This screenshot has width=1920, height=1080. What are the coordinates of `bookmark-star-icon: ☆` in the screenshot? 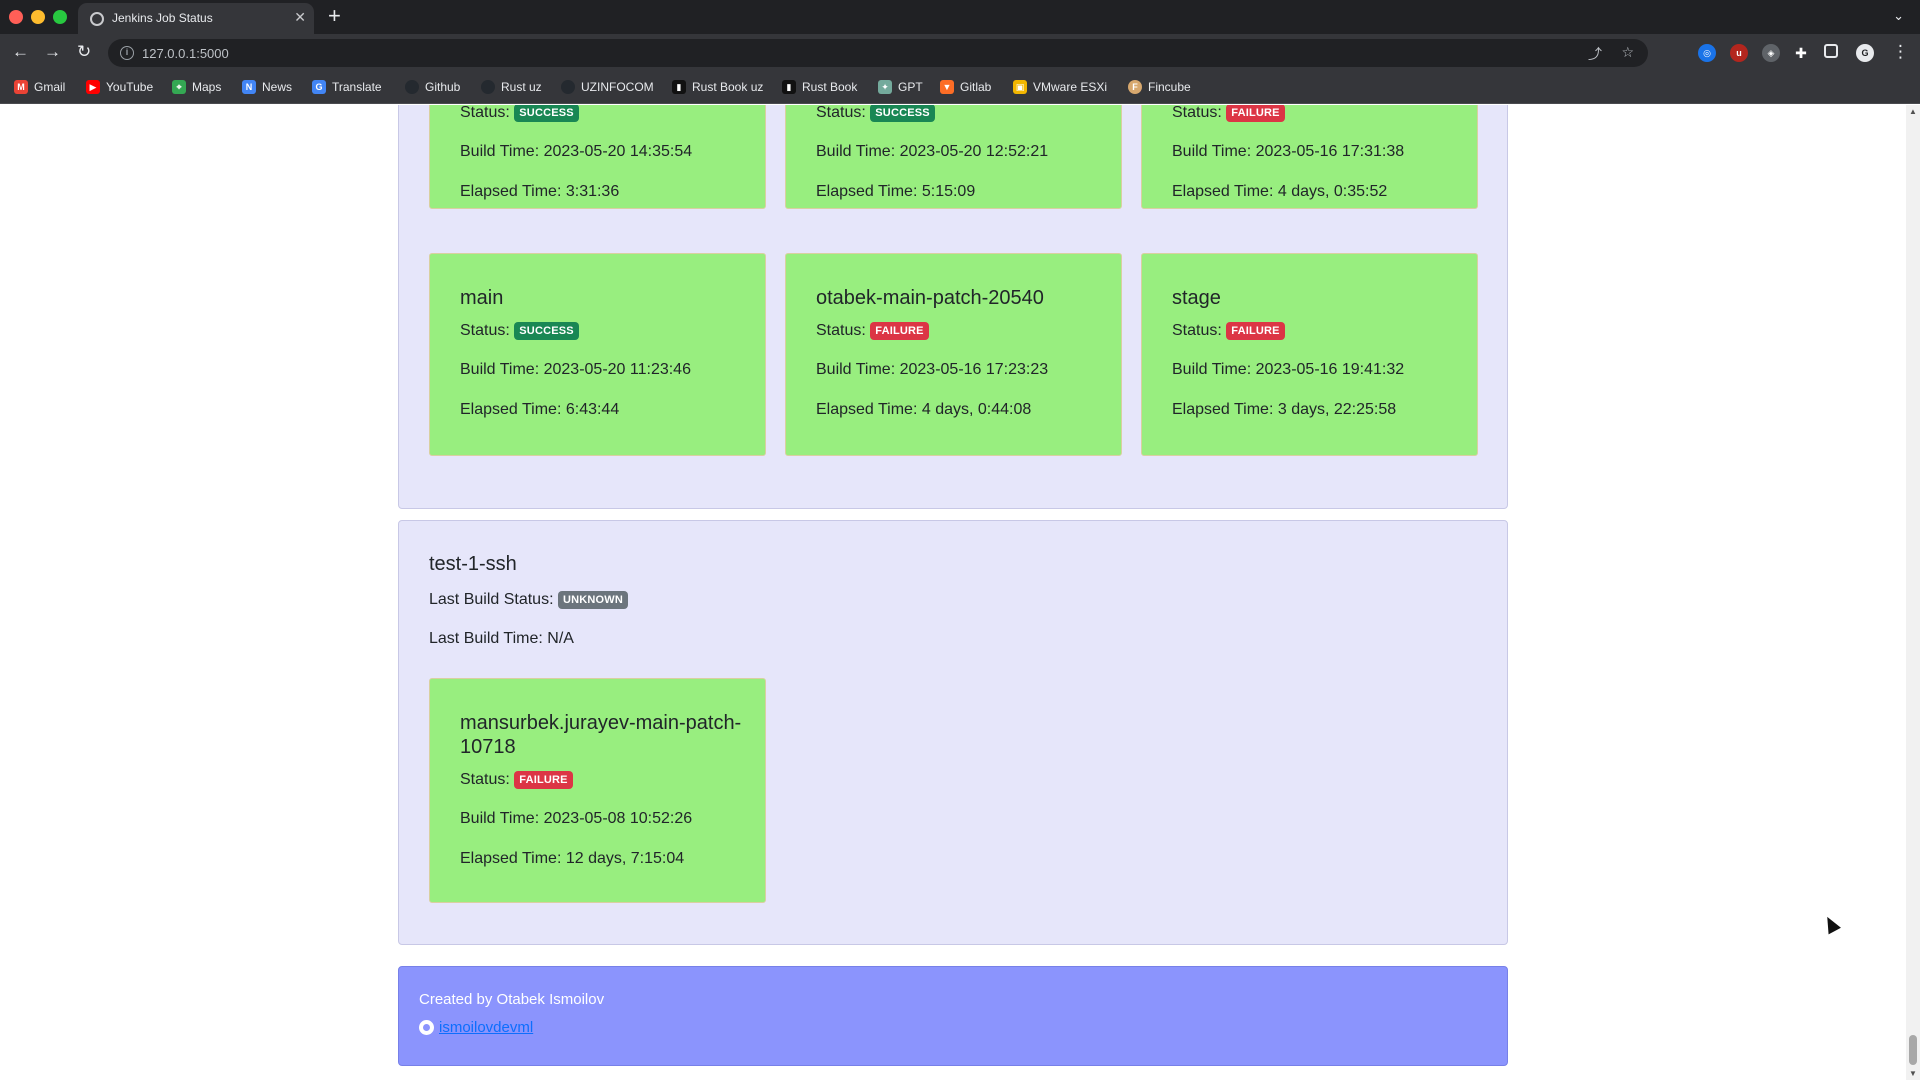 It's located at (1627, 52).